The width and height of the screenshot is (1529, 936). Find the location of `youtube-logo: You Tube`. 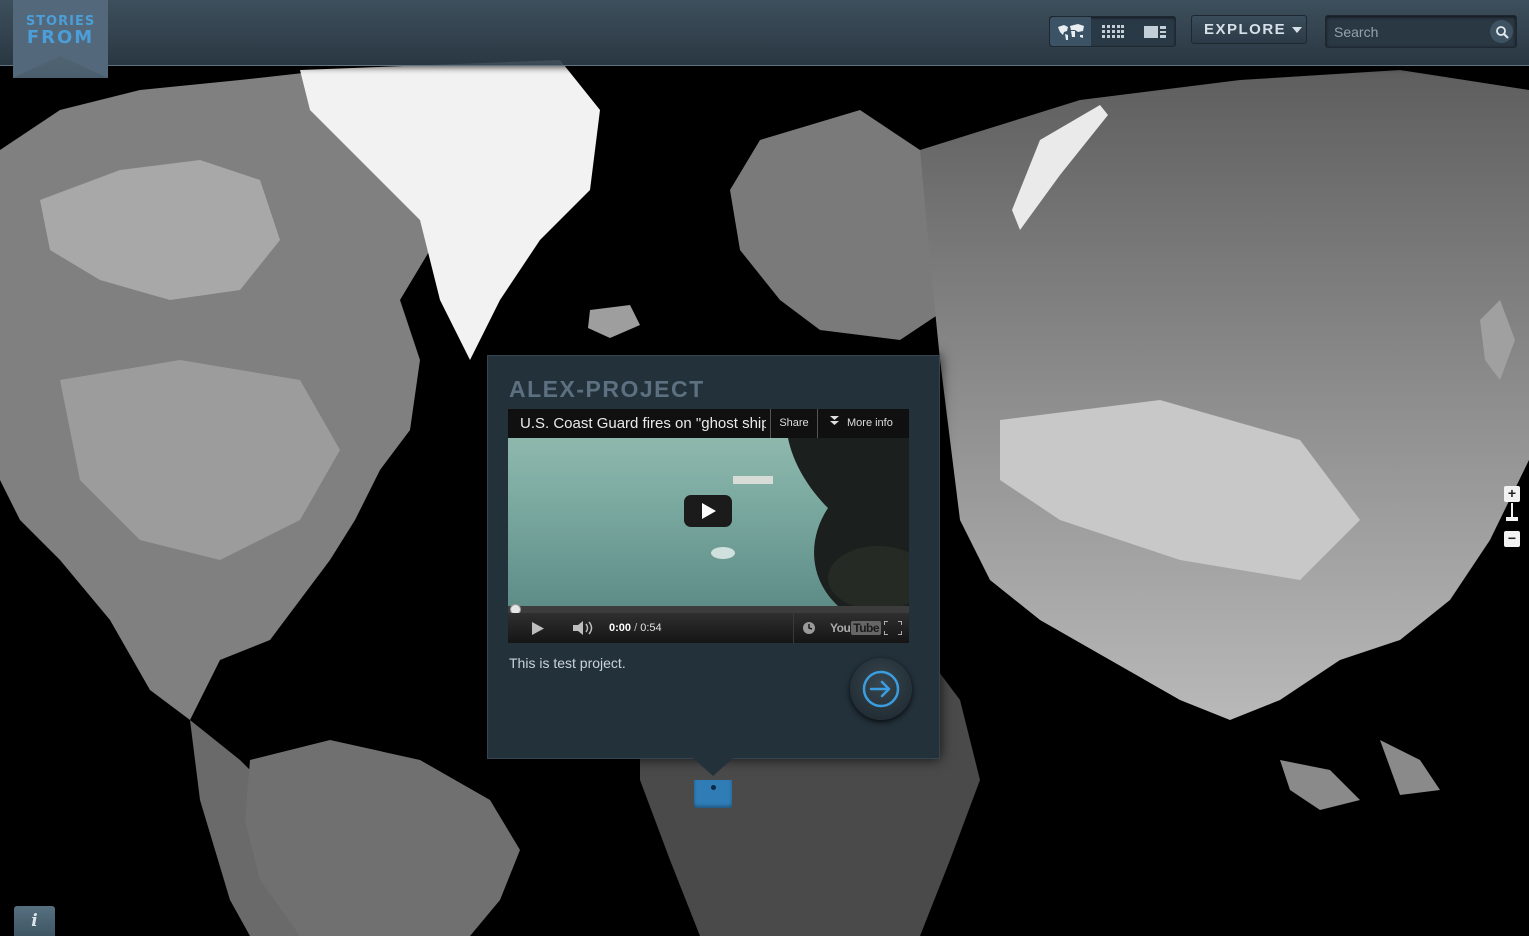

youtube-logo: You Tube is located at coordinates (856, 628).